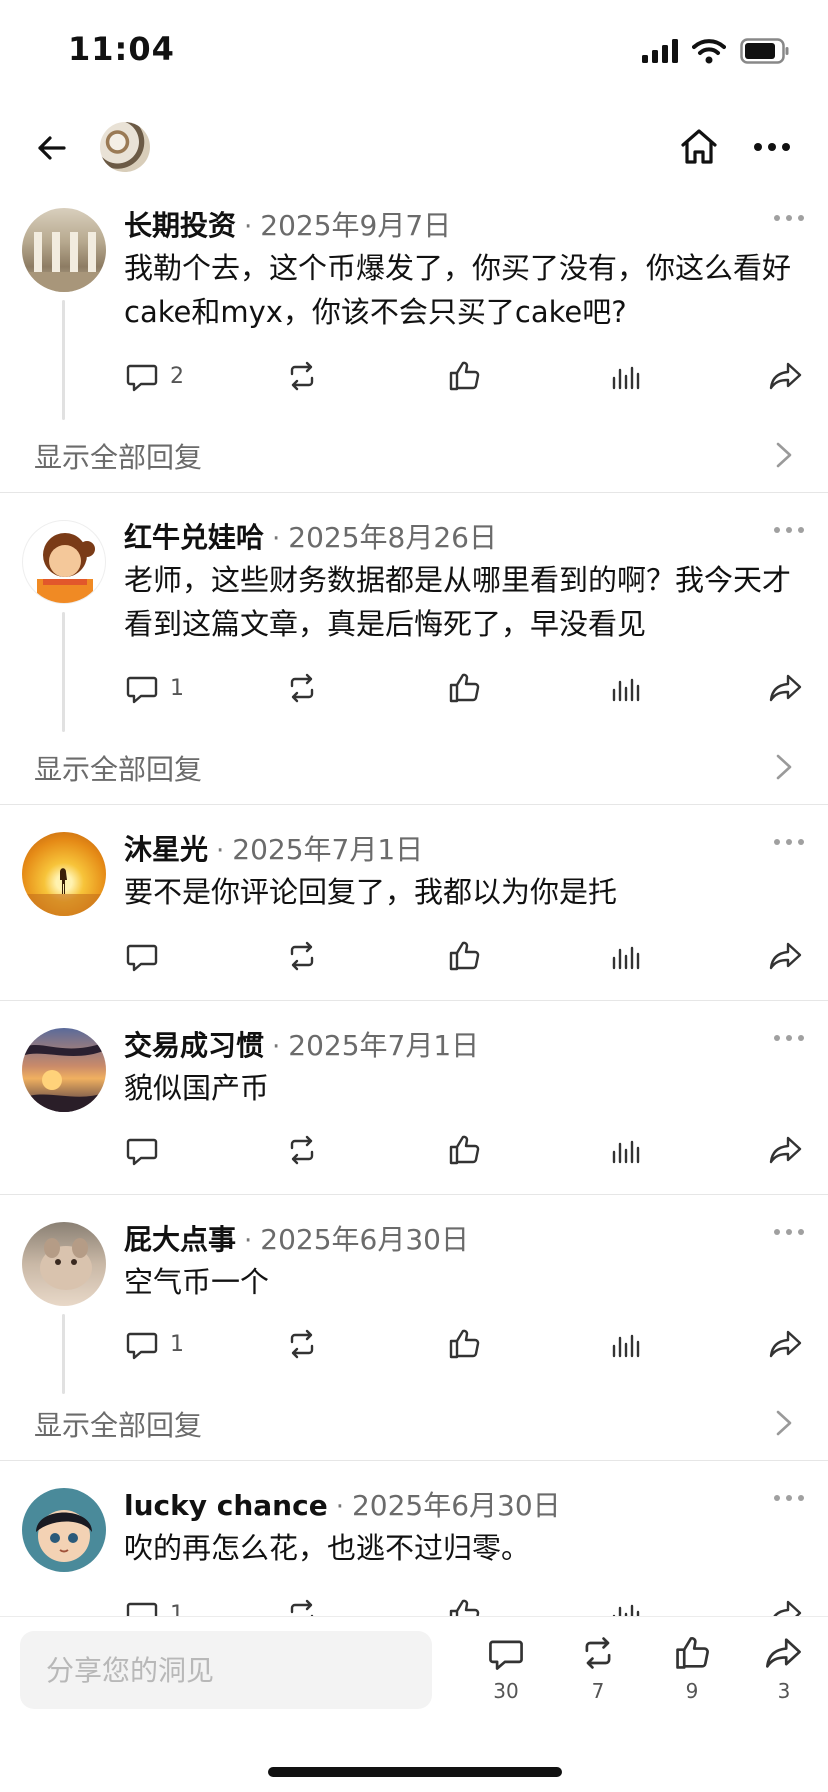  What do you see at coordinates (52, 148) in the screenshot?
I see `back-arrow-icon` at bounding box center [52, 148].